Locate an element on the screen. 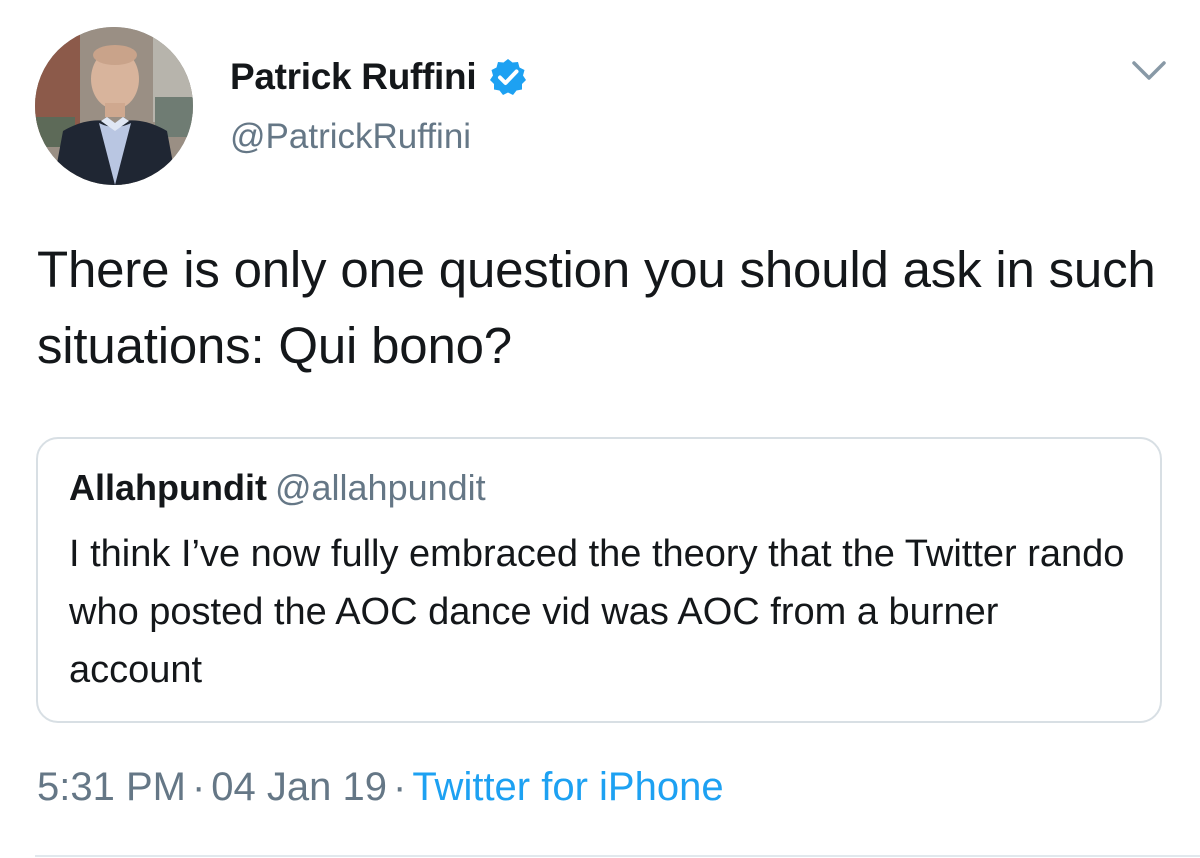 The image size is (1200, 858). quoted-tweet-header: Allahpundit @allahpundit is located at coordinates (277, 488).